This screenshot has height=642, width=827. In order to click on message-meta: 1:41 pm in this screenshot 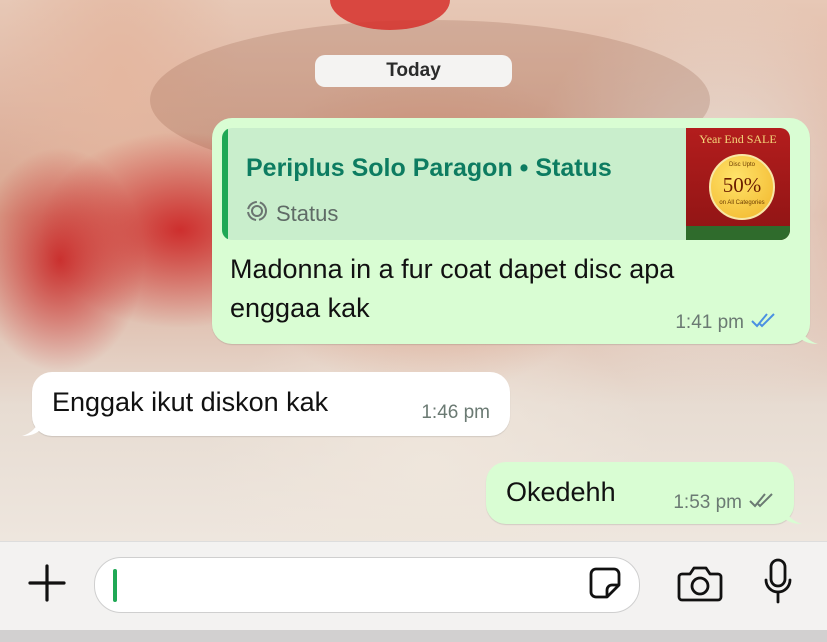, I will do `click(726, 323)`.